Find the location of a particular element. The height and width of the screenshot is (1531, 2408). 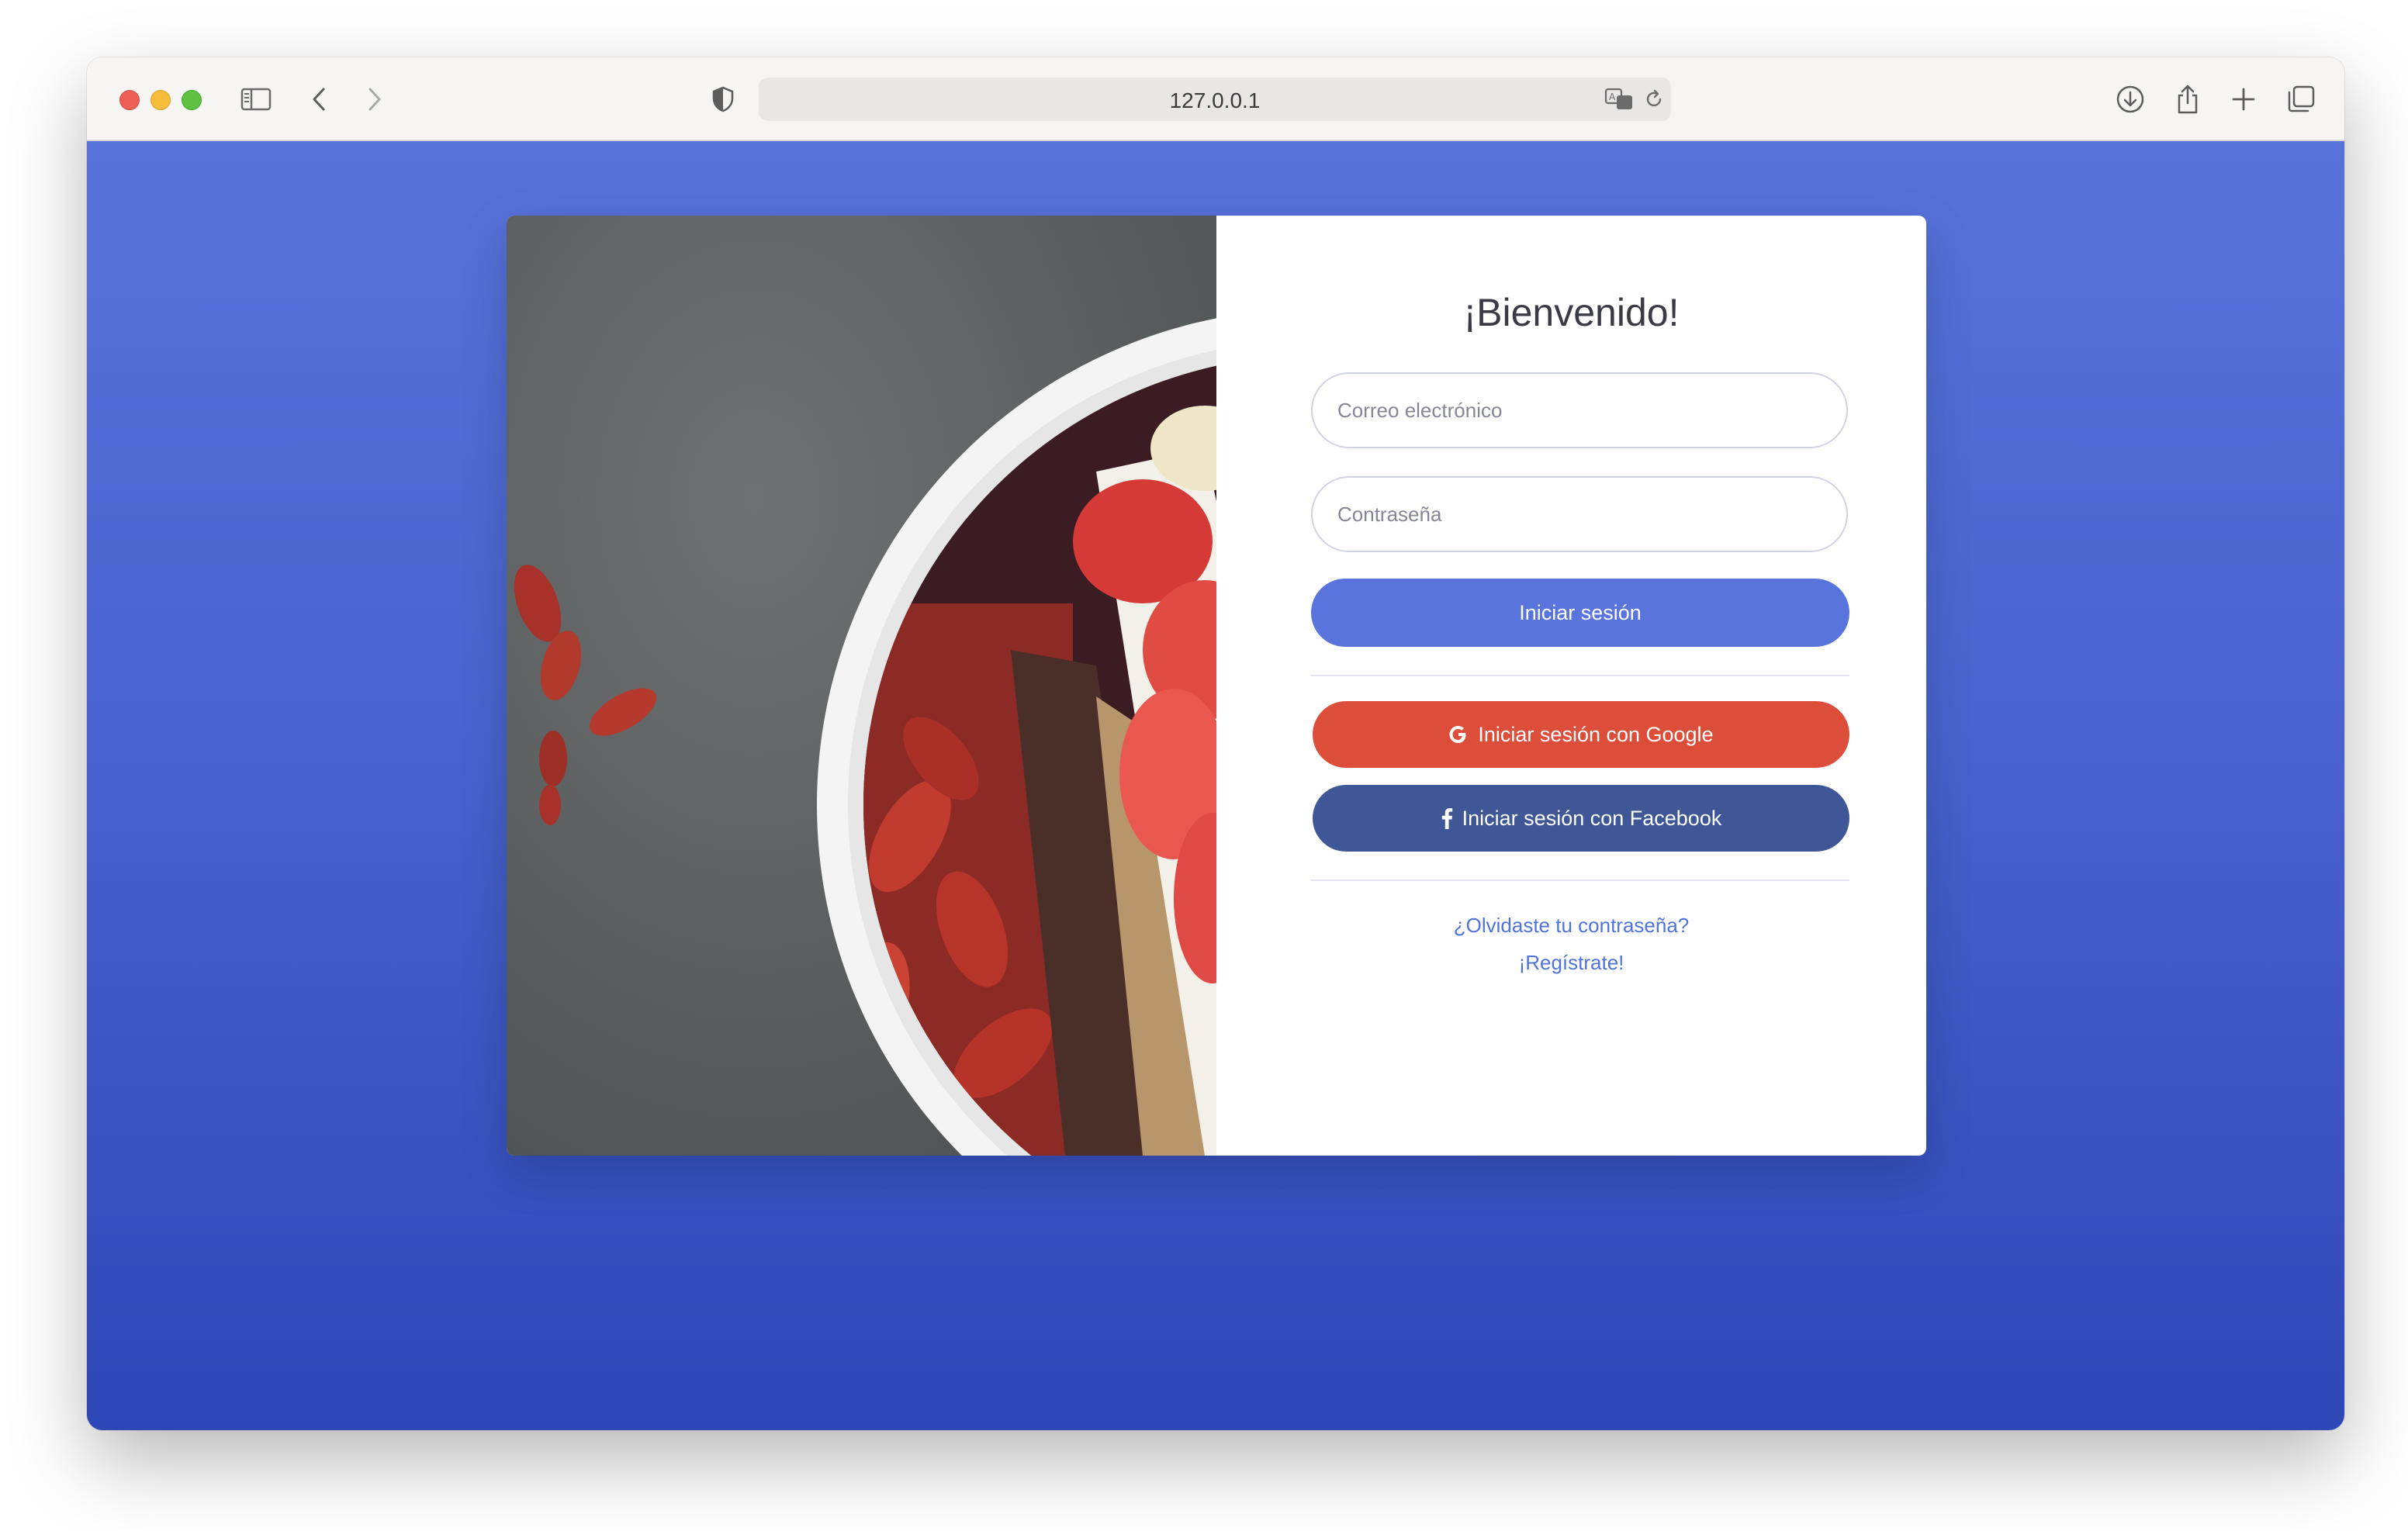

login-button: Iniciar sesión is located at coordinates (1580, 613).